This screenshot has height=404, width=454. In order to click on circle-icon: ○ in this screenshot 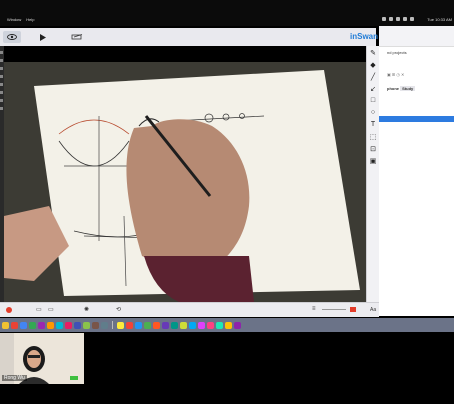, I will do `click(373, 112)`.